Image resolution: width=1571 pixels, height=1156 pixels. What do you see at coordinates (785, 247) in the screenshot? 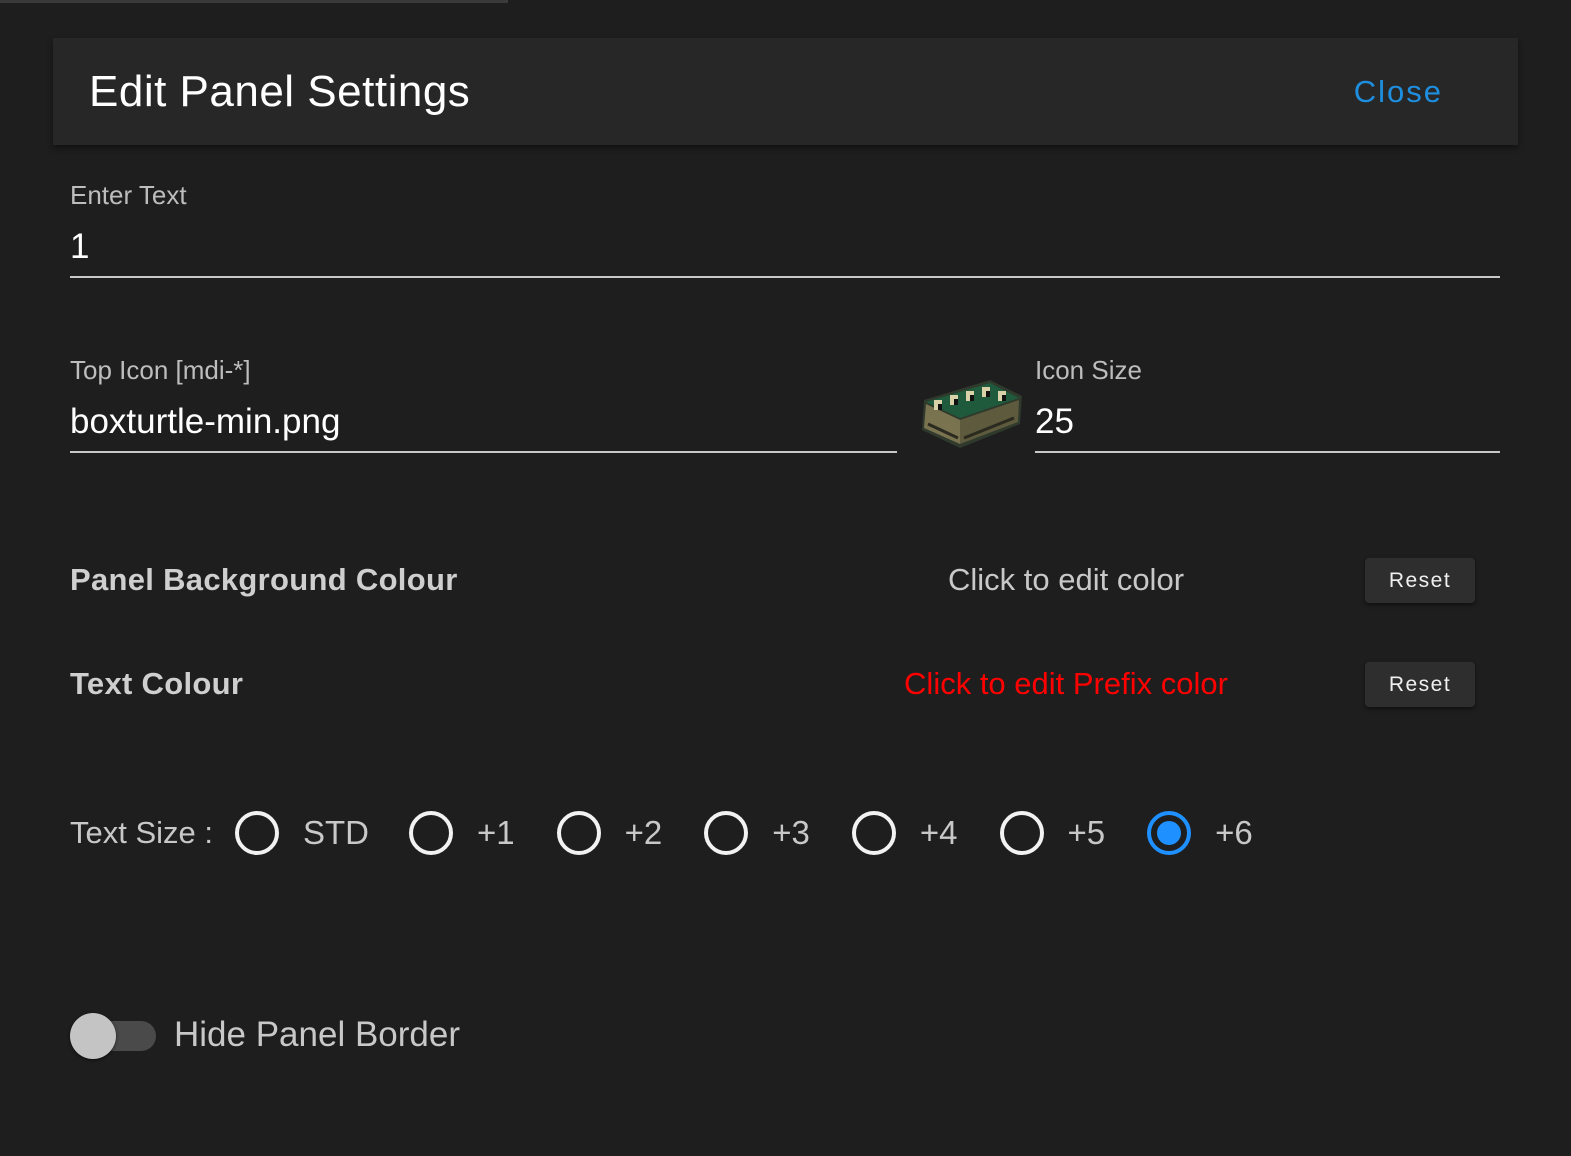
I see `enter-text-input` at bounding box center [785, 247].